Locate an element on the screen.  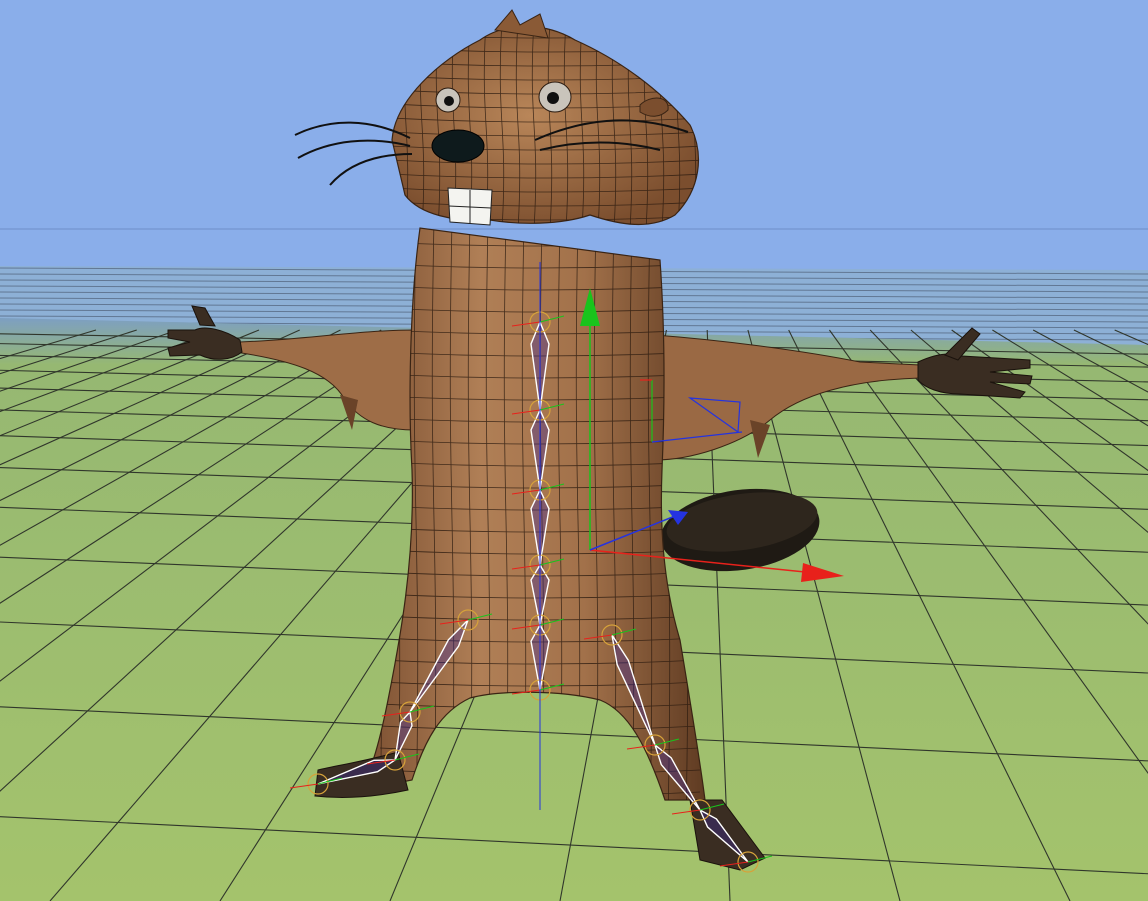
left-eye is located at coordinates (448, 100).